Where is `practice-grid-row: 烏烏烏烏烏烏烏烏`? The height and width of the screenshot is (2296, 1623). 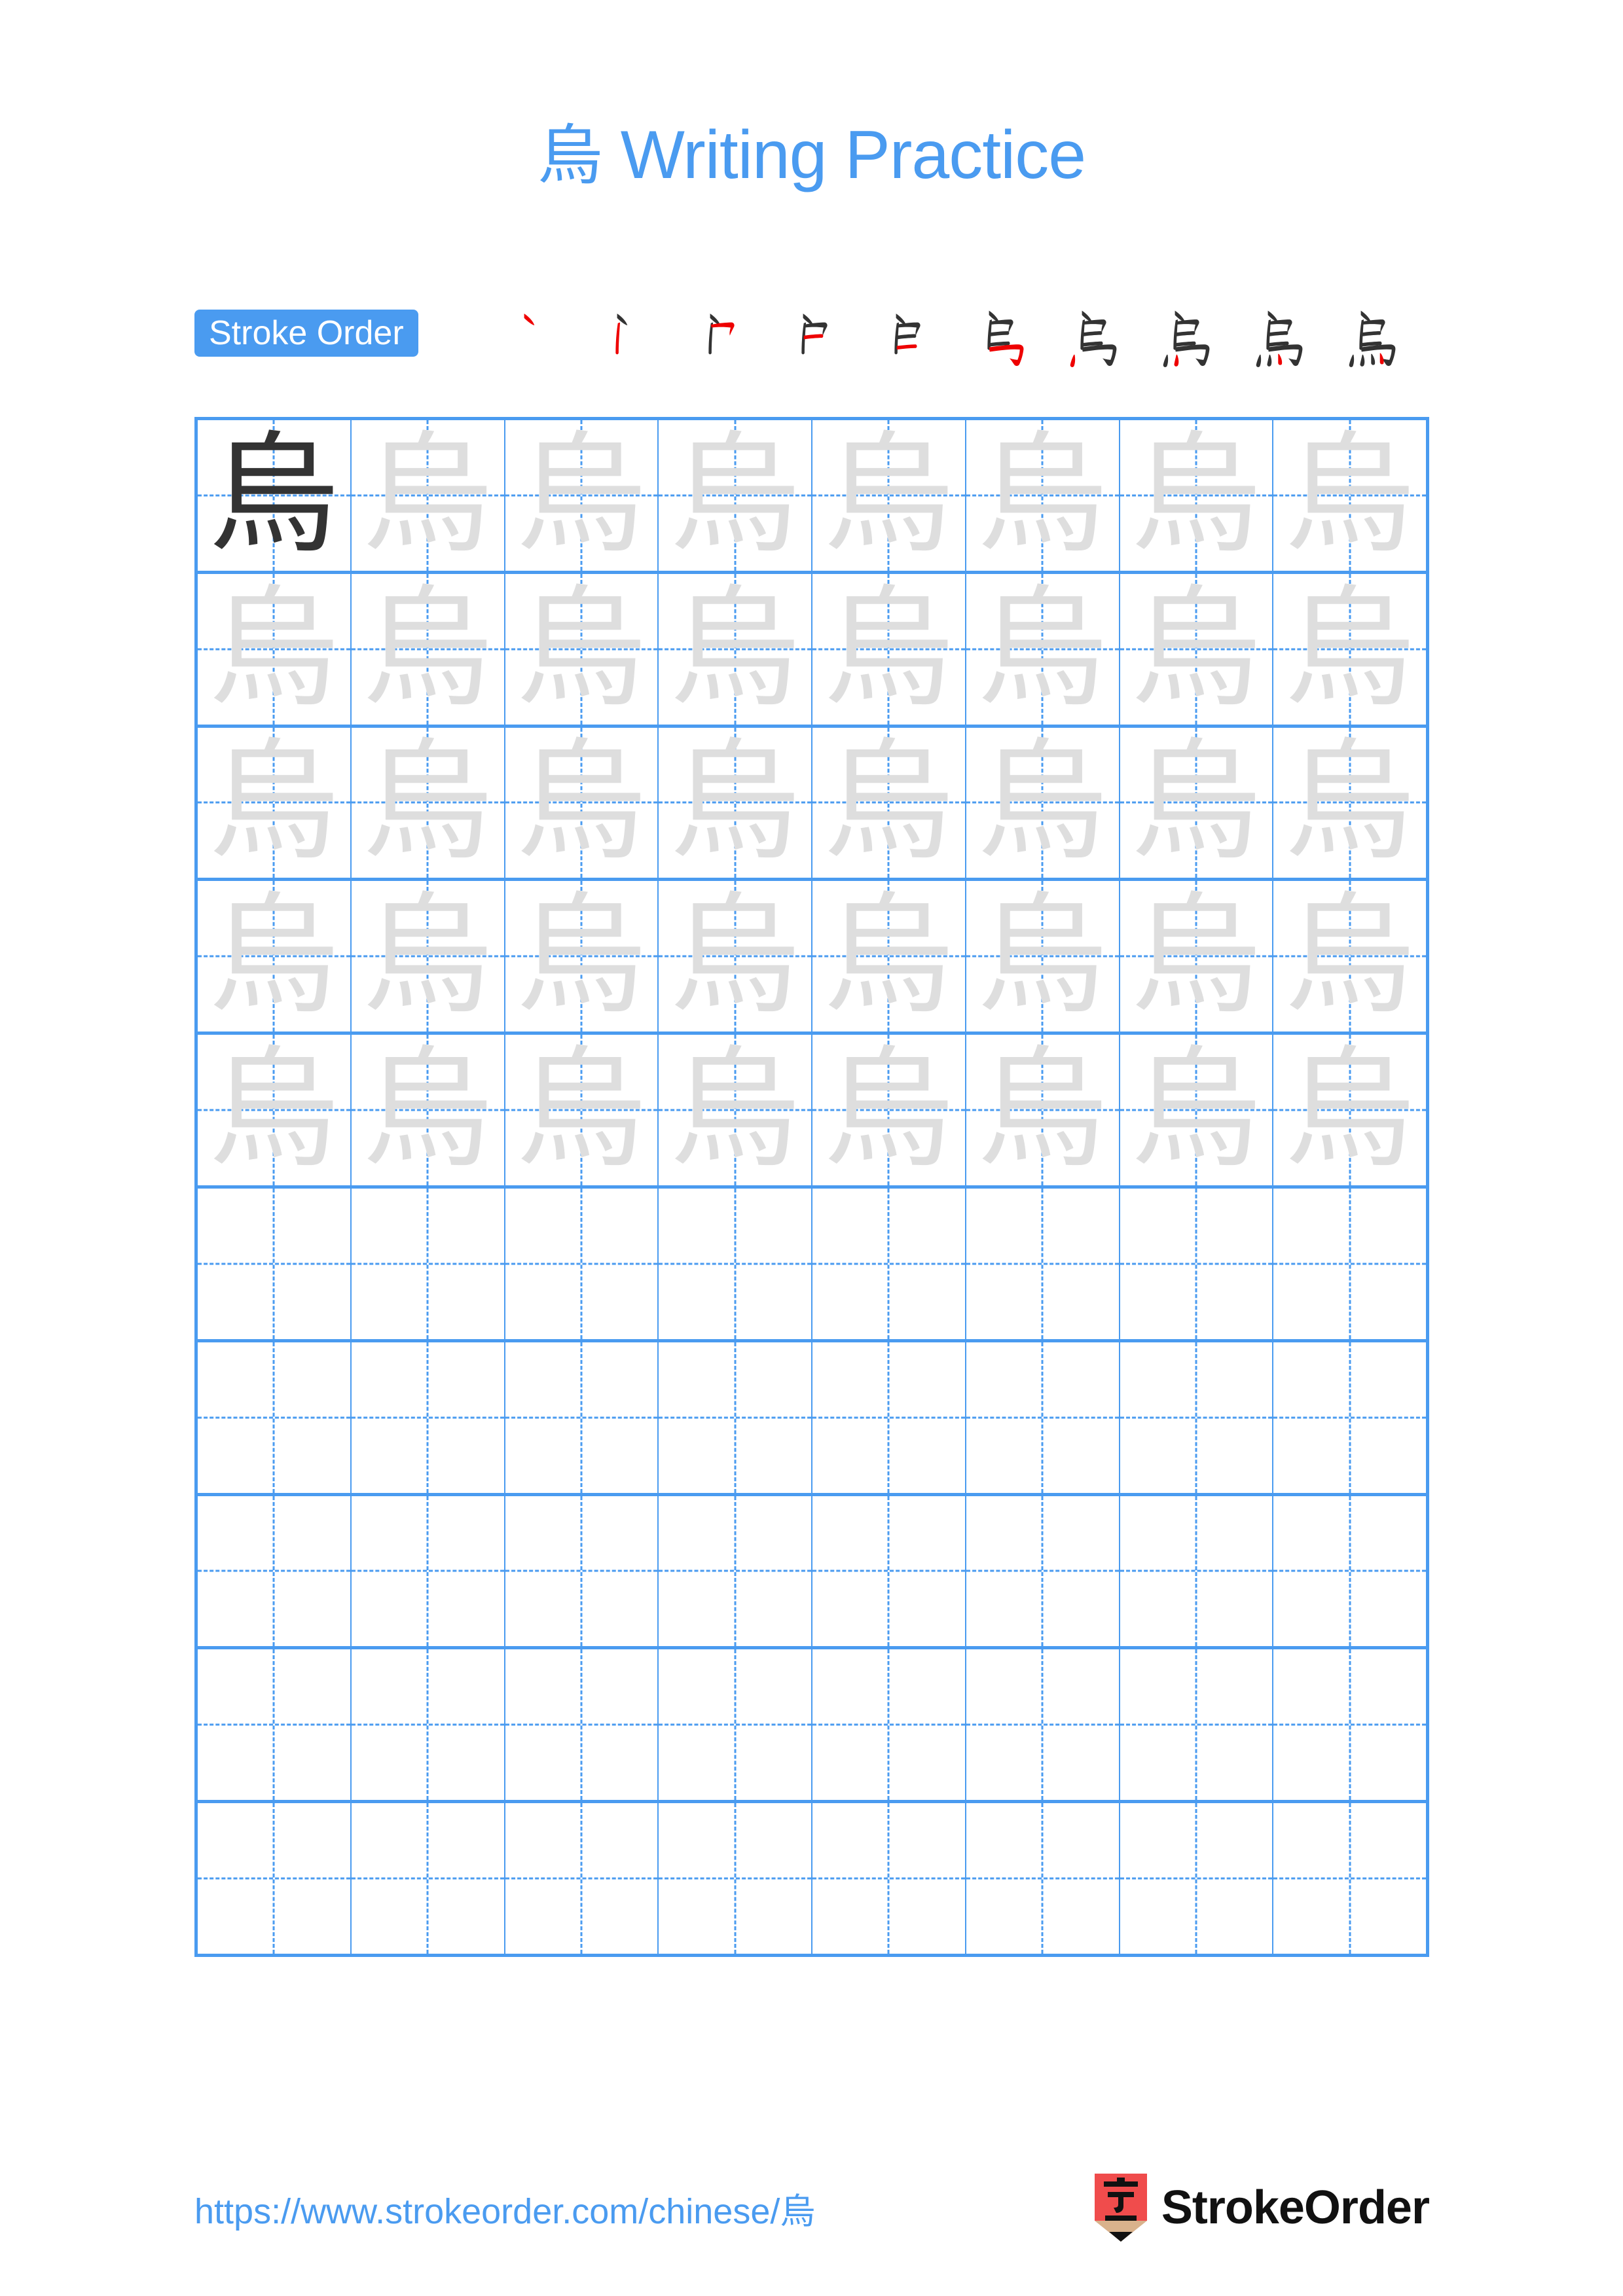
practice-grid-row: 烏烏烏烏烏烏烏烏 is located at coordinates (812, 497).